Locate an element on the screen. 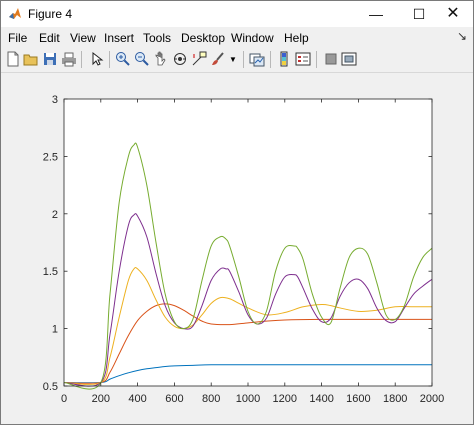 Image resolution: width=474 pixels, height=425 pixels. y-tick-label: 2 is located at coordinates (55, 215).